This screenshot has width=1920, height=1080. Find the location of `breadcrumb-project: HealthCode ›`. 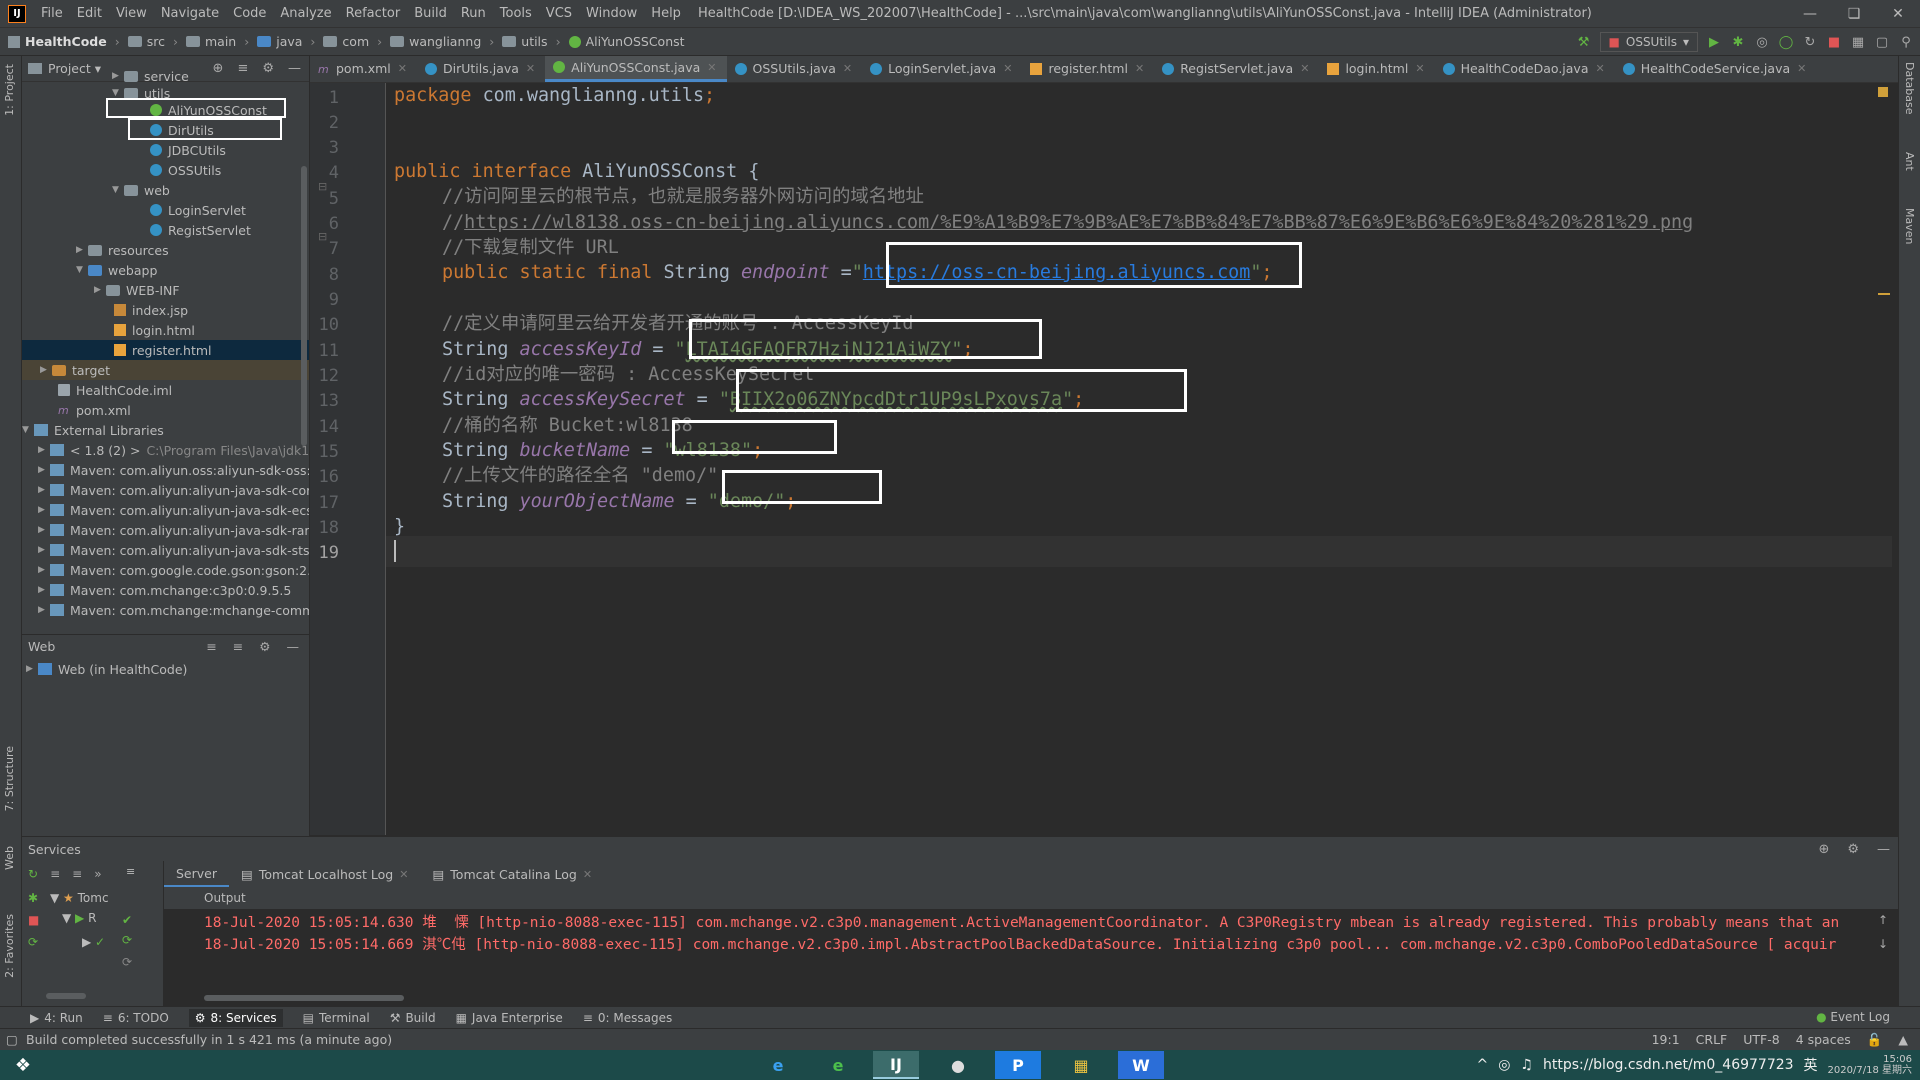

breadcrumb-project: HealthCode › is located at coordinates (60, 41).